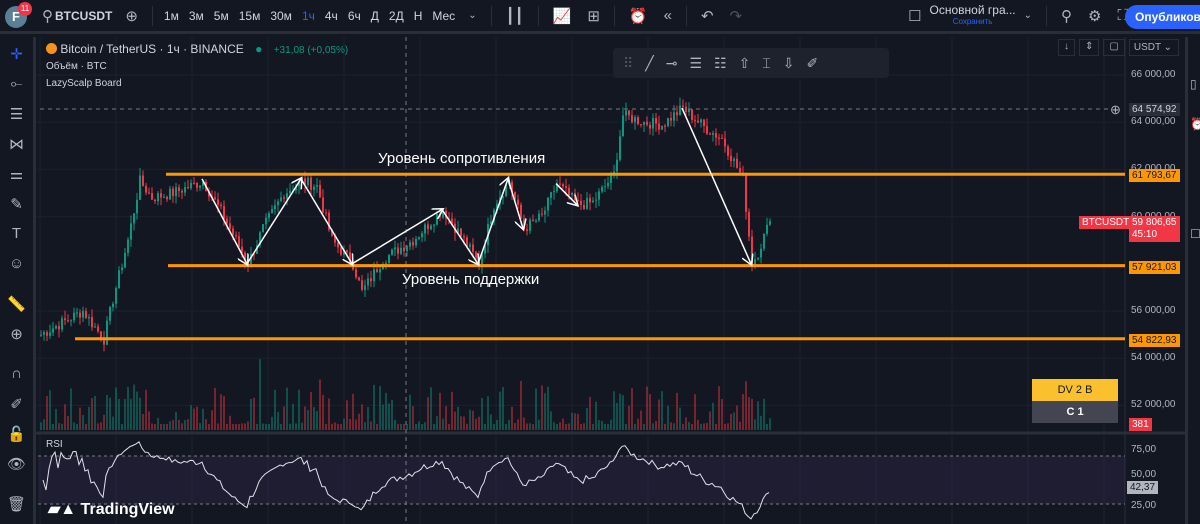 This screenshot has width=1200, height=524. Describe the element at coordinates (1114, 47) in the screenshot. I see `auto-scale-icon: ▢` at that location.